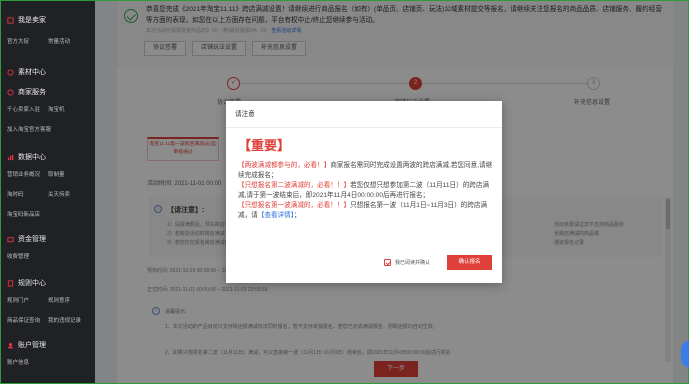  What do you see at coordinates (48, 30) in the screenshot?
I see `sidebar-section-seller: 我是卖家 官方大促 常量活动` at bounding box center [48, 30].